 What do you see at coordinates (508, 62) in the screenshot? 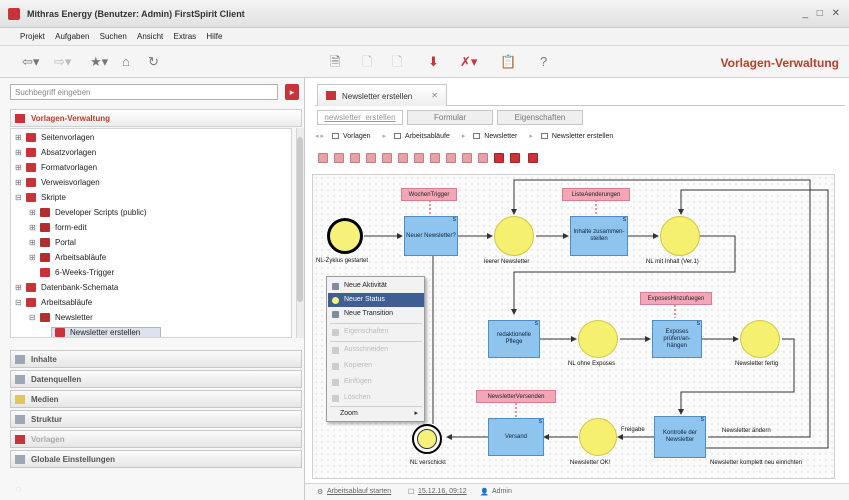
I see `clipboard-icon: 📋` at bounding box center [508, 62].